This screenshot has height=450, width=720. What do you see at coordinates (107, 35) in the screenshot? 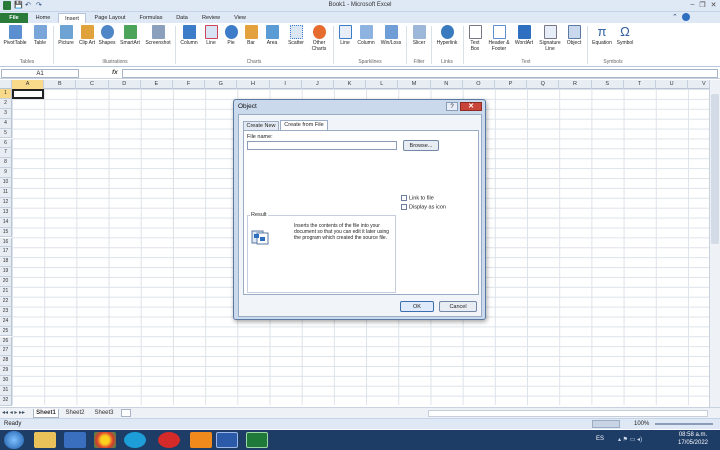
I see `shapes-button: Shapes` at bounding box center [107, 35].